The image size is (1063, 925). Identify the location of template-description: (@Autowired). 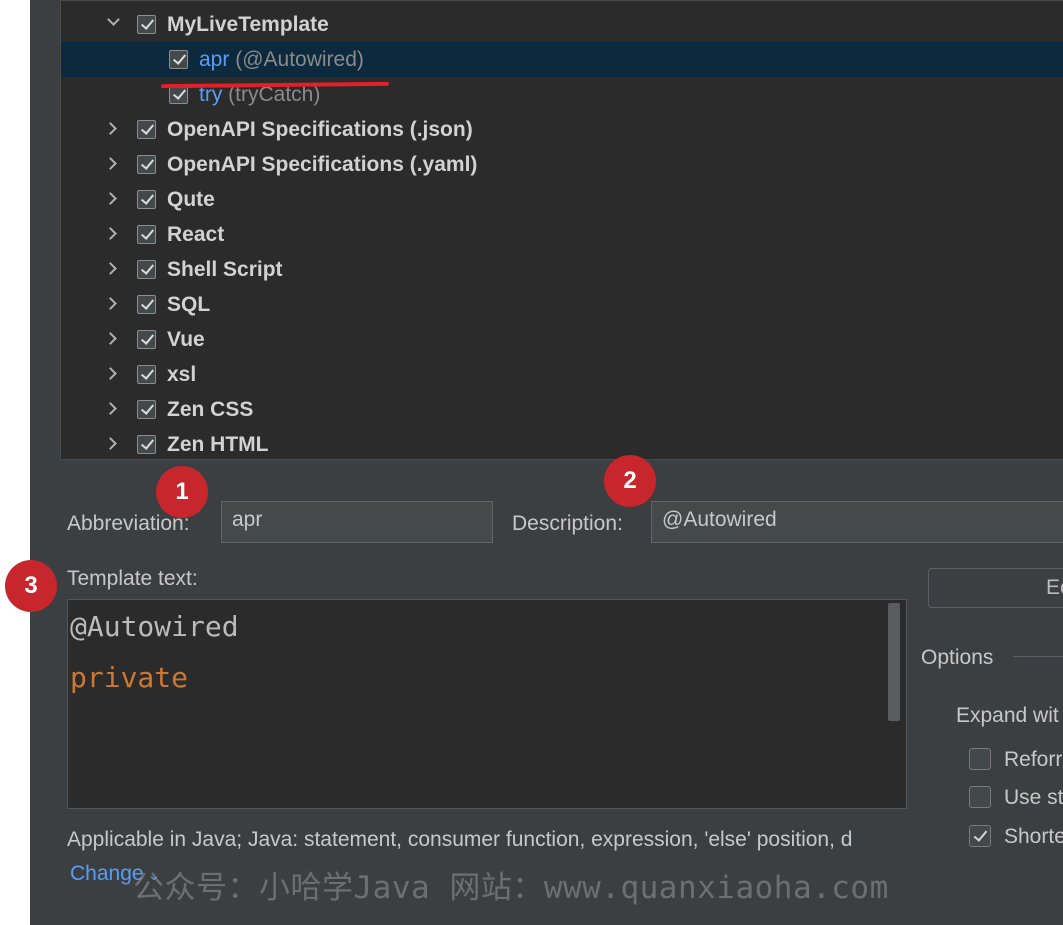
(299, 59).